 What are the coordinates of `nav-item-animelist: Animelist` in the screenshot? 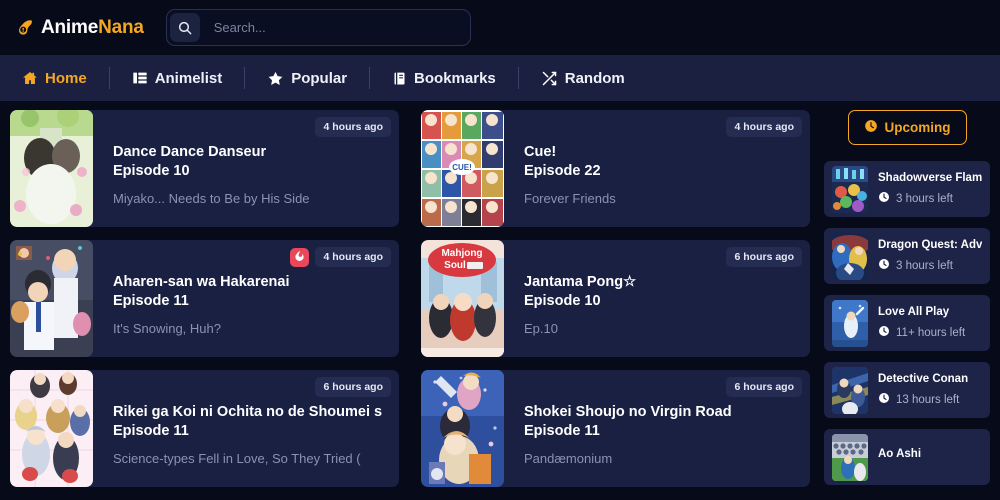 It's located at (177, 78).